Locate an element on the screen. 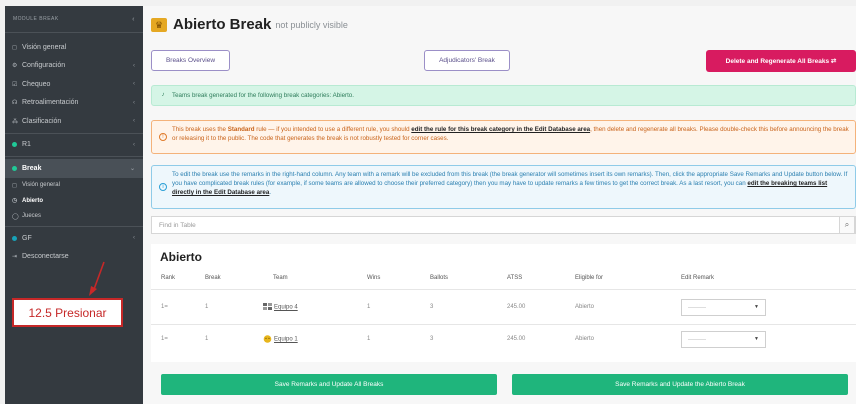  cell-team: Equipo 1 is located at coordinates (280, 339).